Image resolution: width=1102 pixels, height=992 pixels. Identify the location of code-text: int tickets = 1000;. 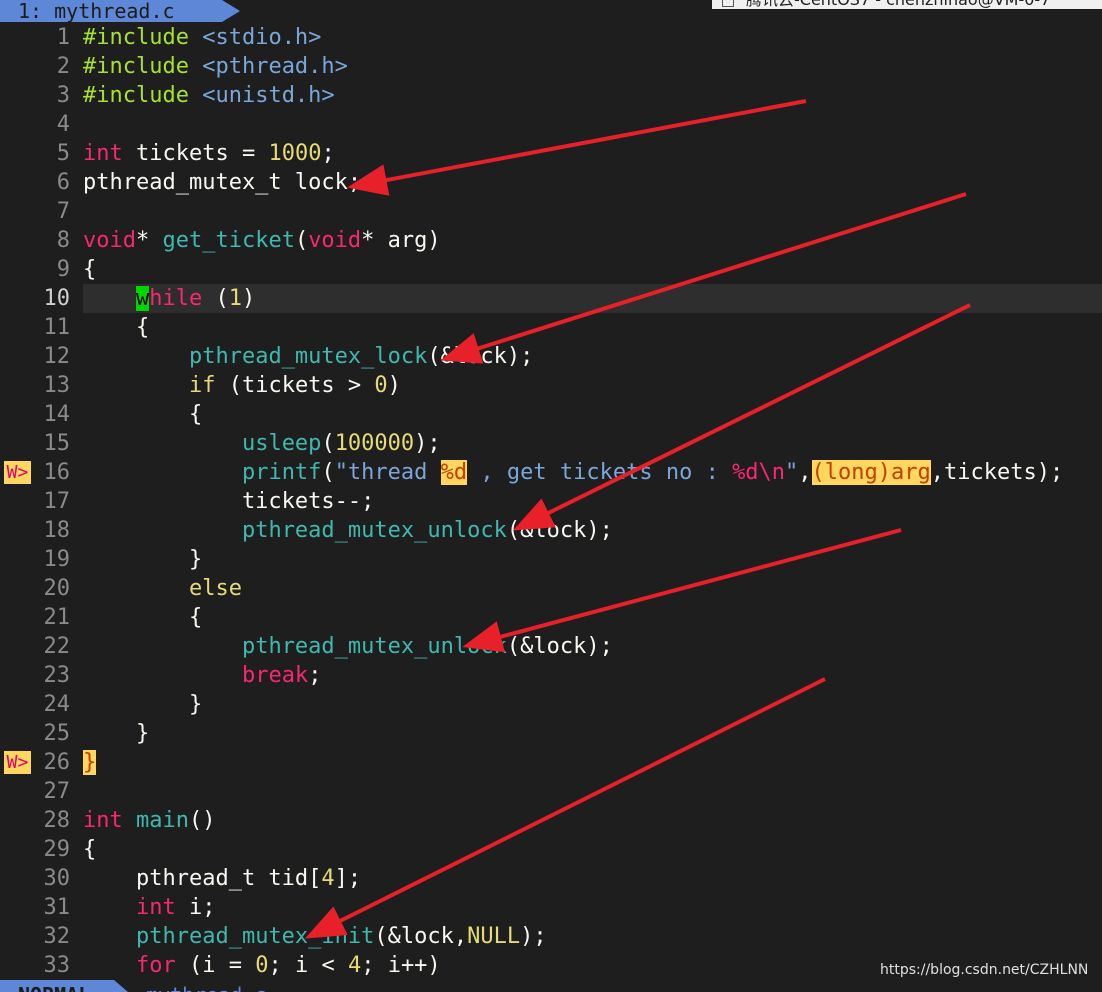
(209, 153).